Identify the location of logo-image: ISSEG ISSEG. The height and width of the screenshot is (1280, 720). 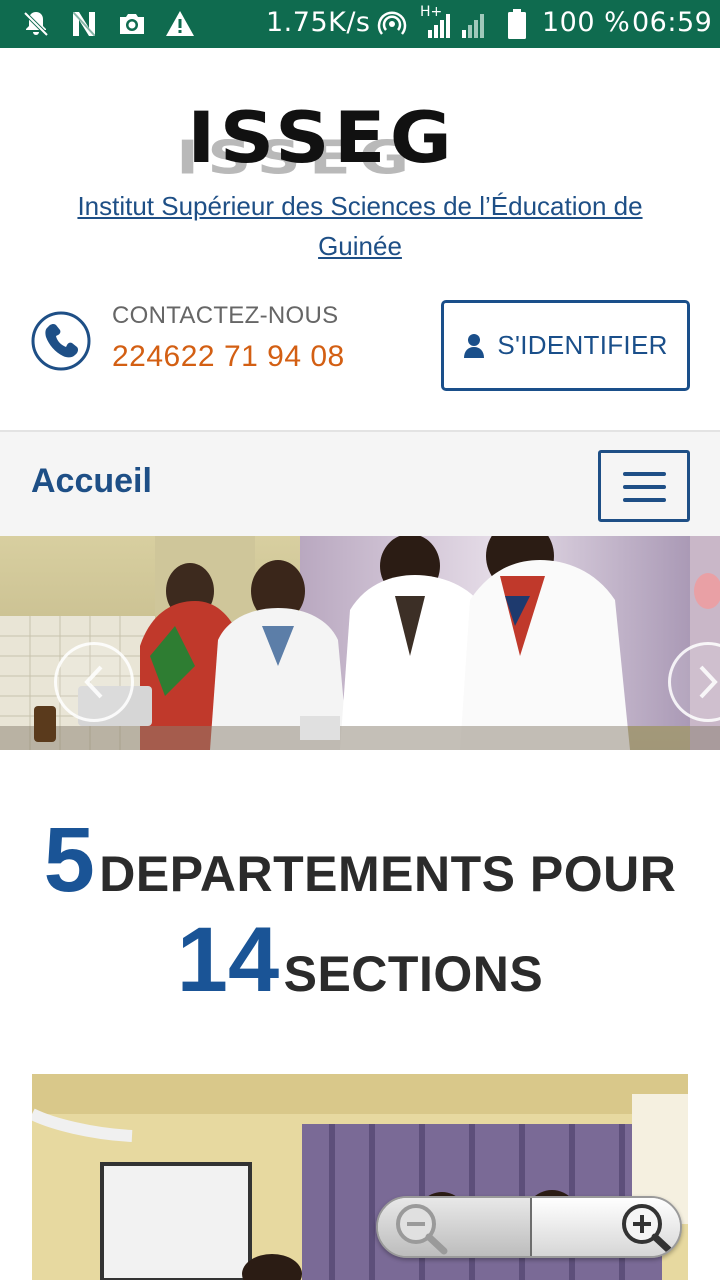
(316, 141).